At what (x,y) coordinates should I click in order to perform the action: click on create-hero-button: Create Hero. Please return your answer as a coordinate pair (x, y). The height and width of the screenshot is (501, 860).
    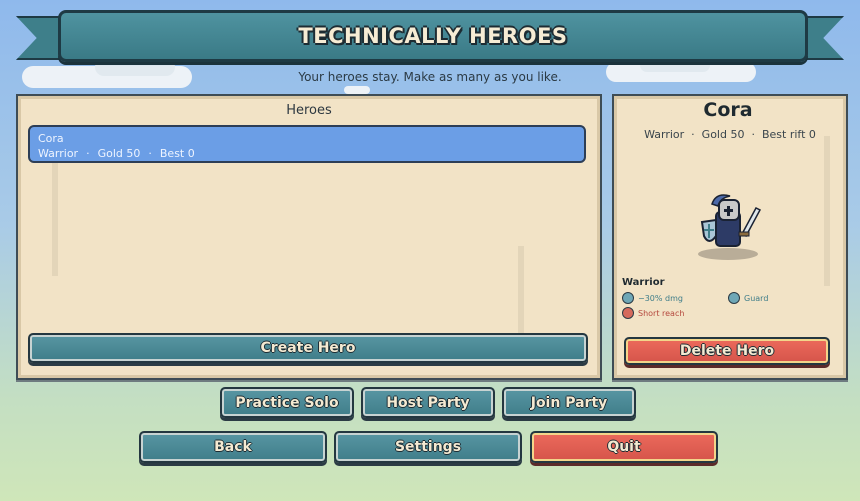
    Looking at the image, I should click on (308, 348).